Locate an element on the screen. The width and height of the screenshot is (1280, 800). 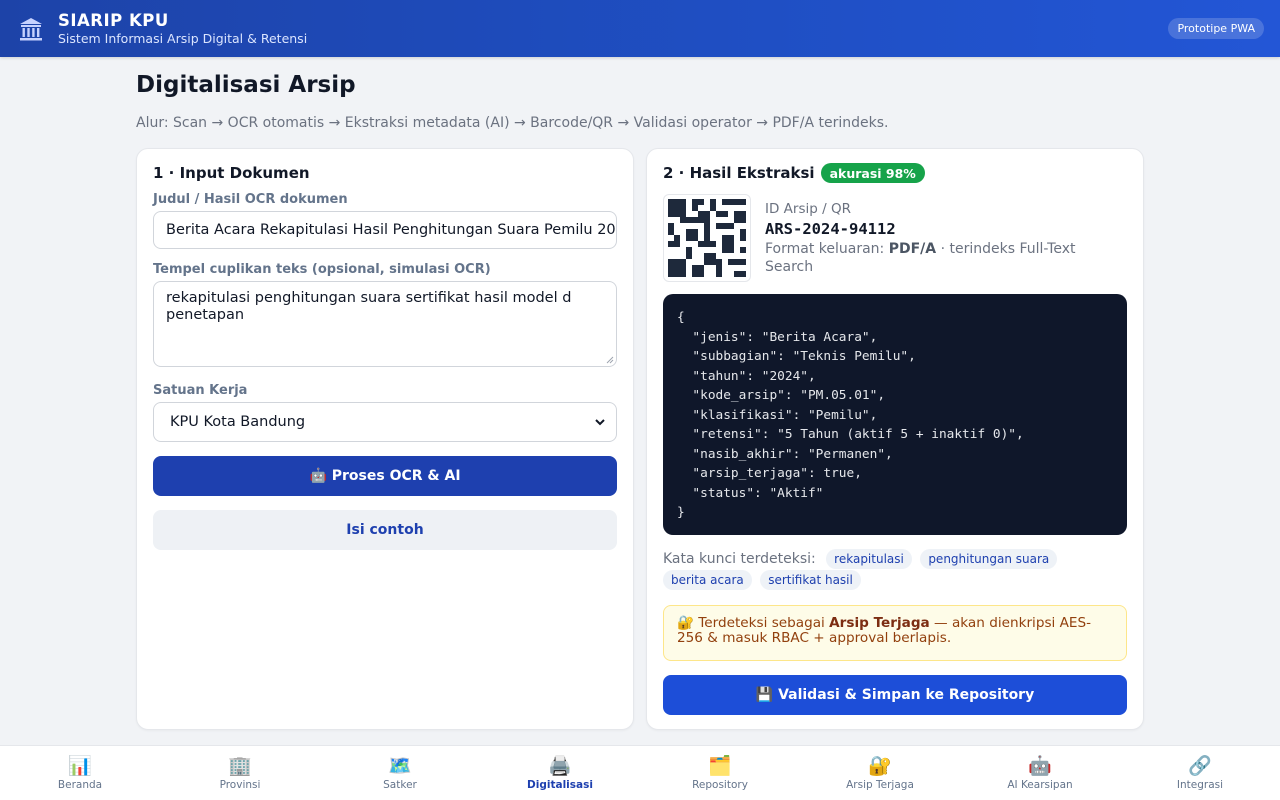
validate-save-button: 💾 Validasi & Simpan ke Repository is located at coordinates (895, 695).